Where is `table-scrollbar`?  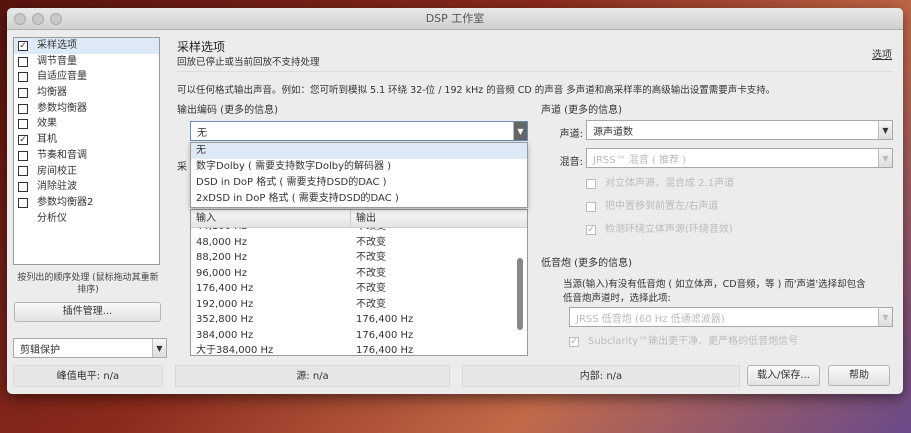
table-scrollbar is located at coordinates (520, 294).